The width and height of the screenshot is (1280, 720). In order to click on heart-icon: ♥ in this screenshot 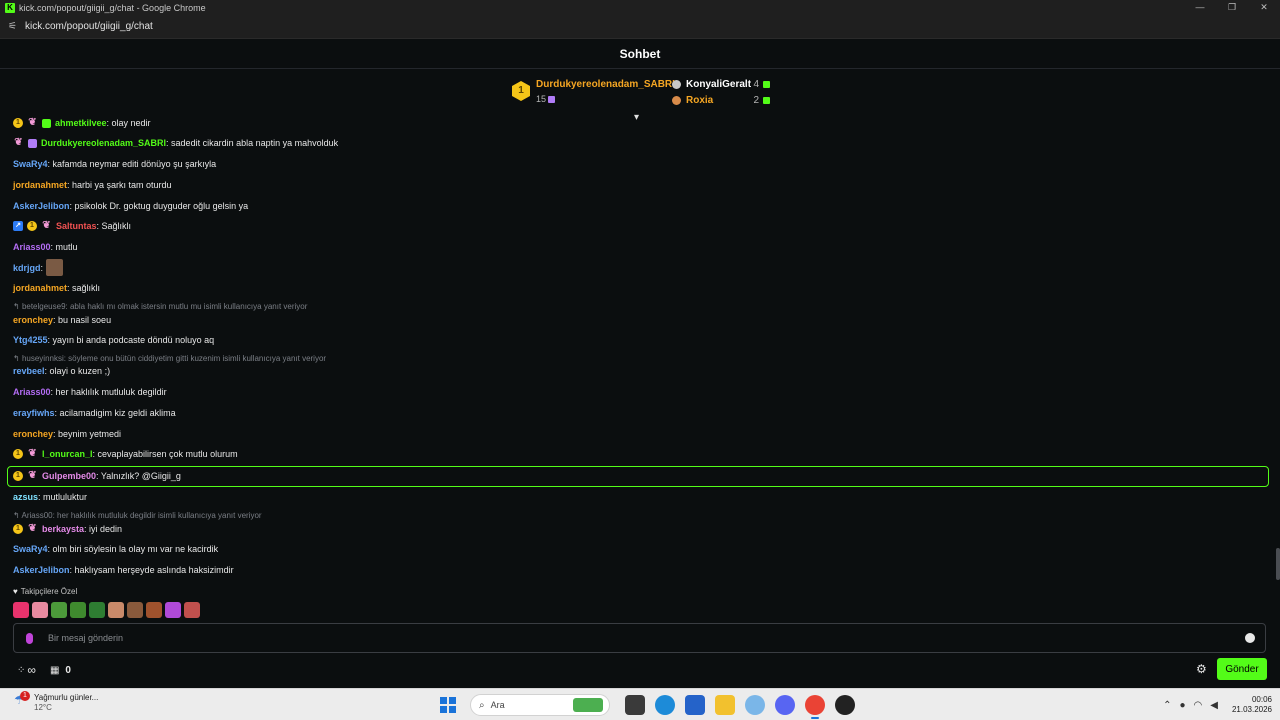, I will do `click(15, 591)`.